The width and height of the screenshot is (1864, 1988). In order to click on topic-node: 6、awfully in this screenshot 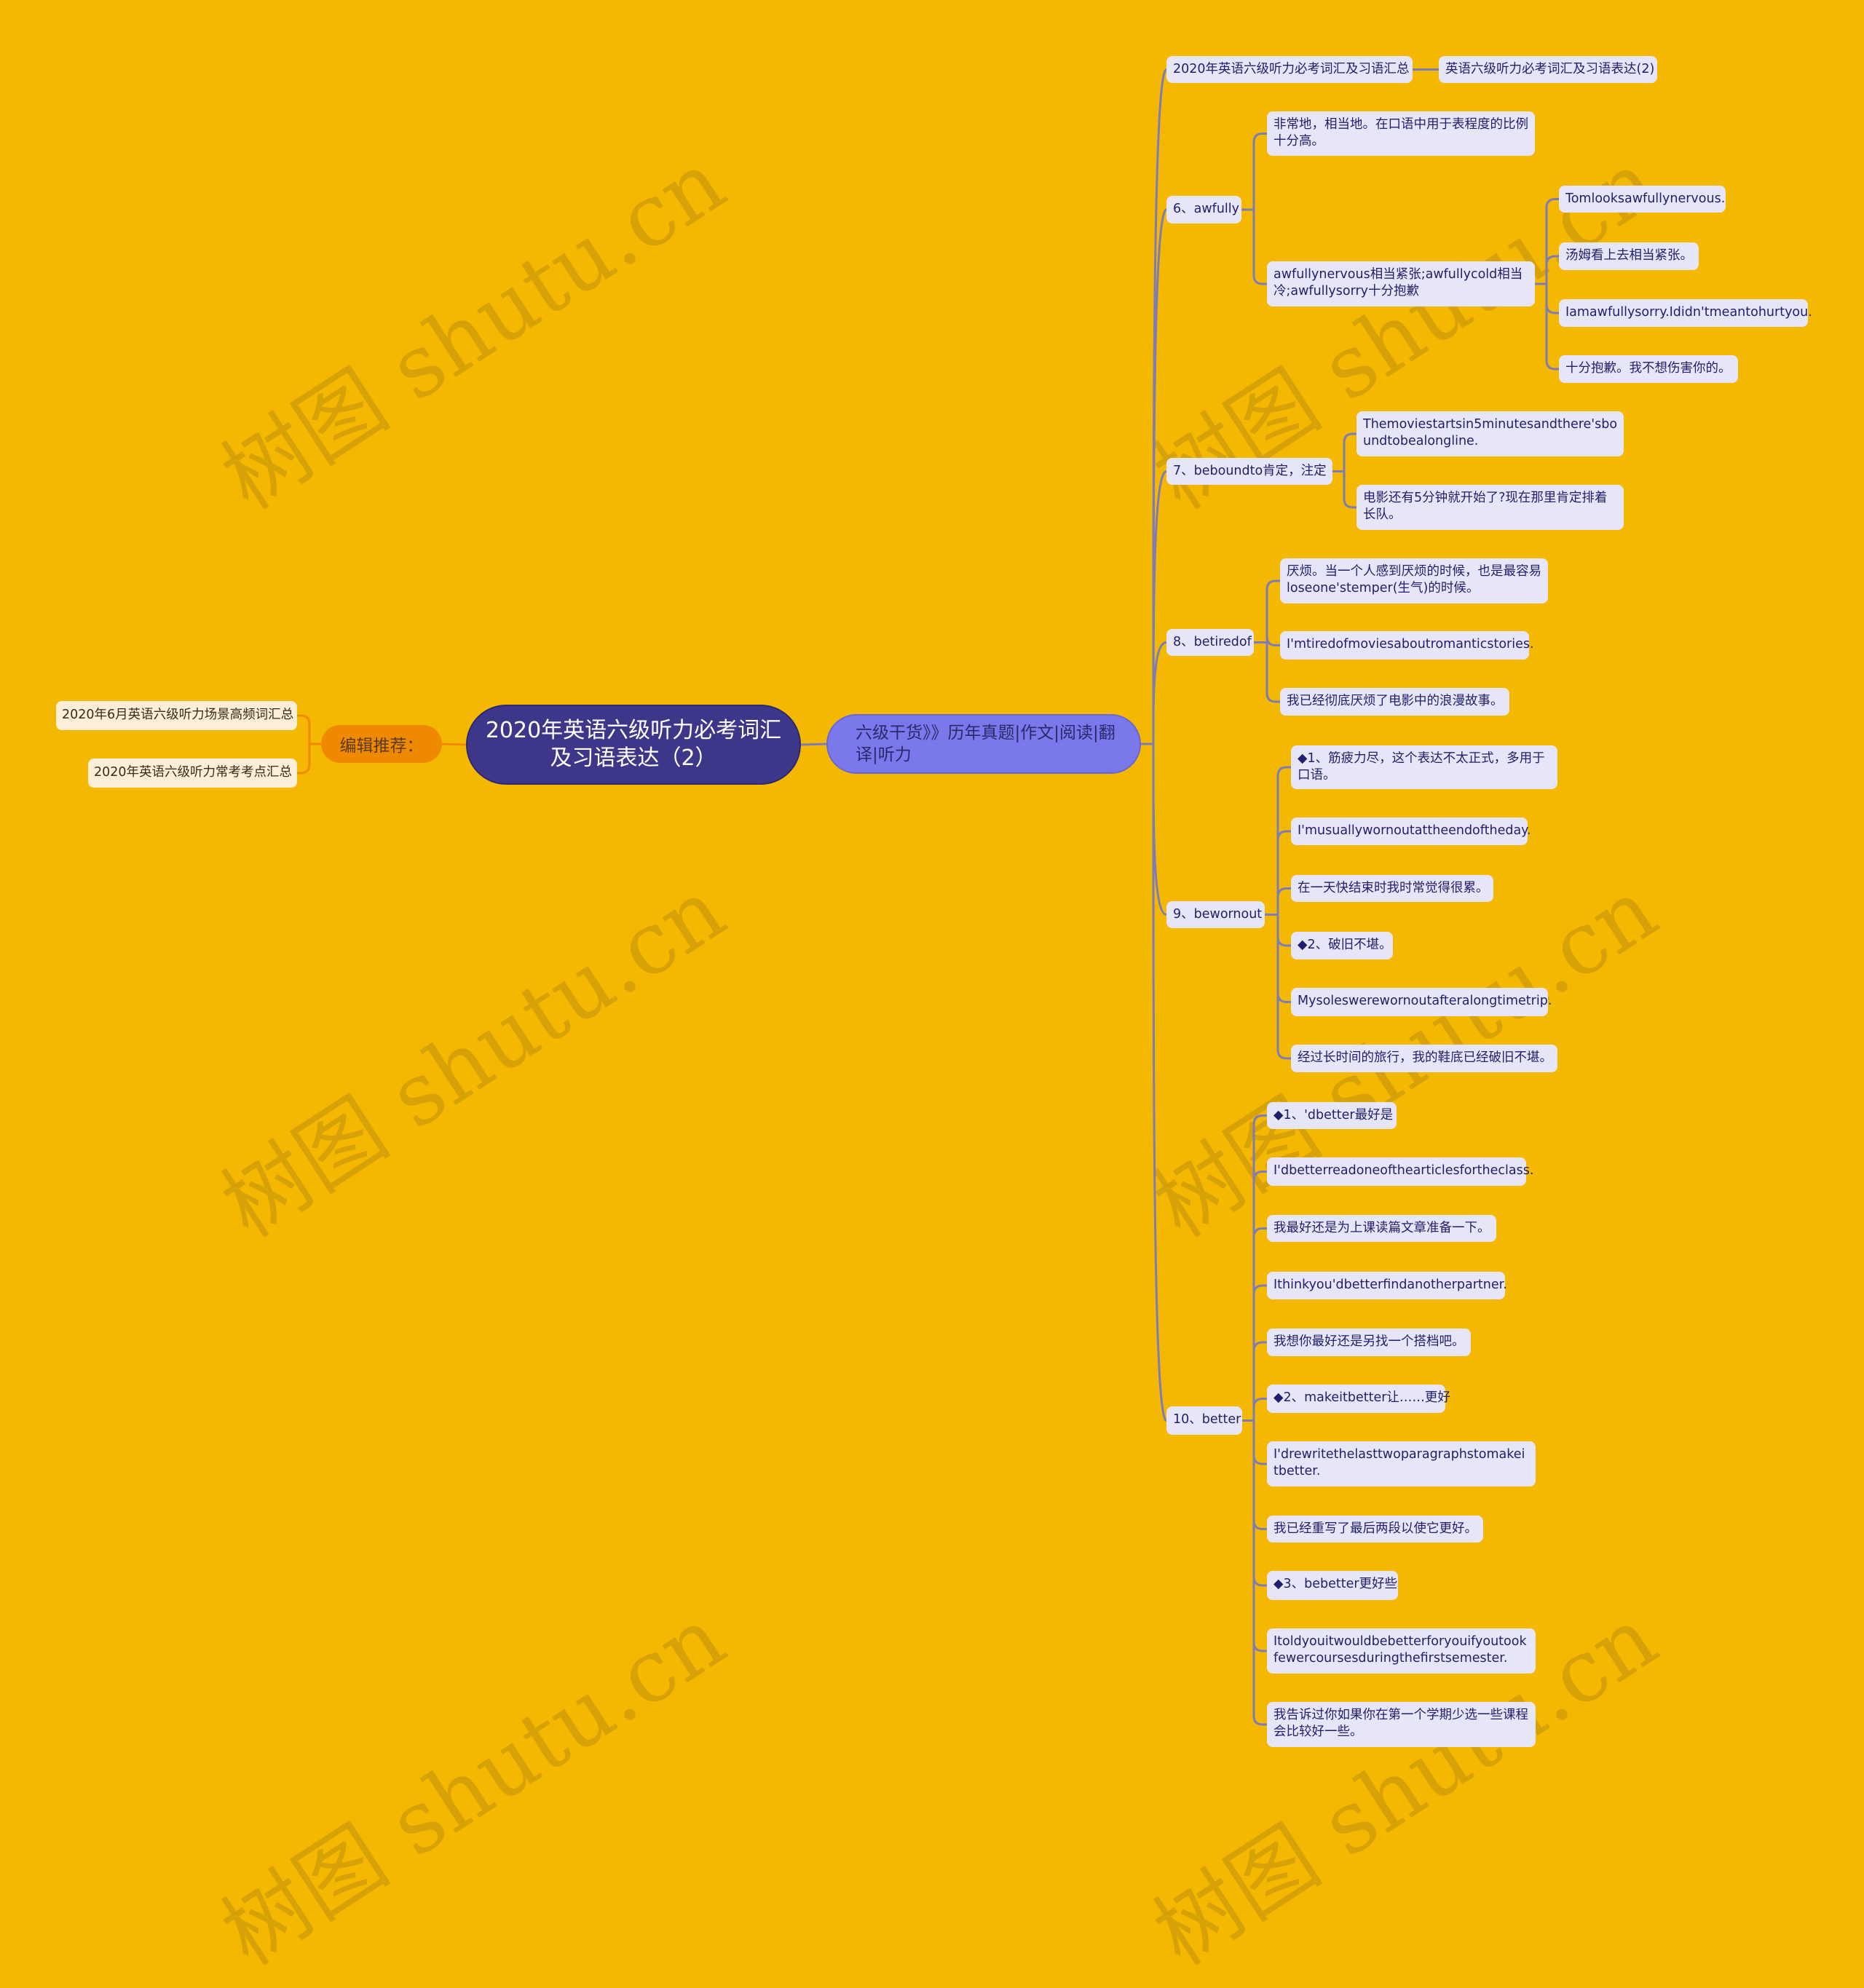, I will do `click(1203, 209)`.